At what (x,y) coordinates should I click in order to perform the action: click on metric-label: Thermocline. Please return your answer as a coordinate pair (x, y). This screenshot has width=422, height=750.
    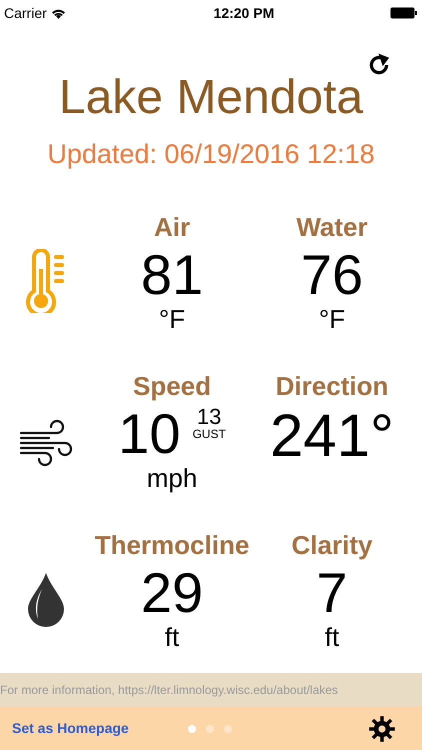
    Looking at the image, I should click on (172, 544).